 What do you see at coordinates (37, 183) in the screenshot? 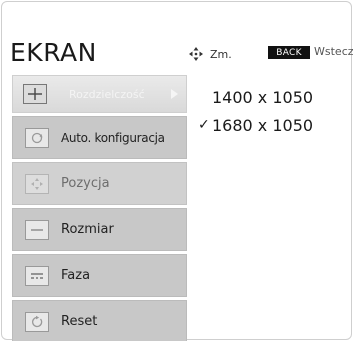
I see `position-arrows-icon` at bounding box center [37, 183].